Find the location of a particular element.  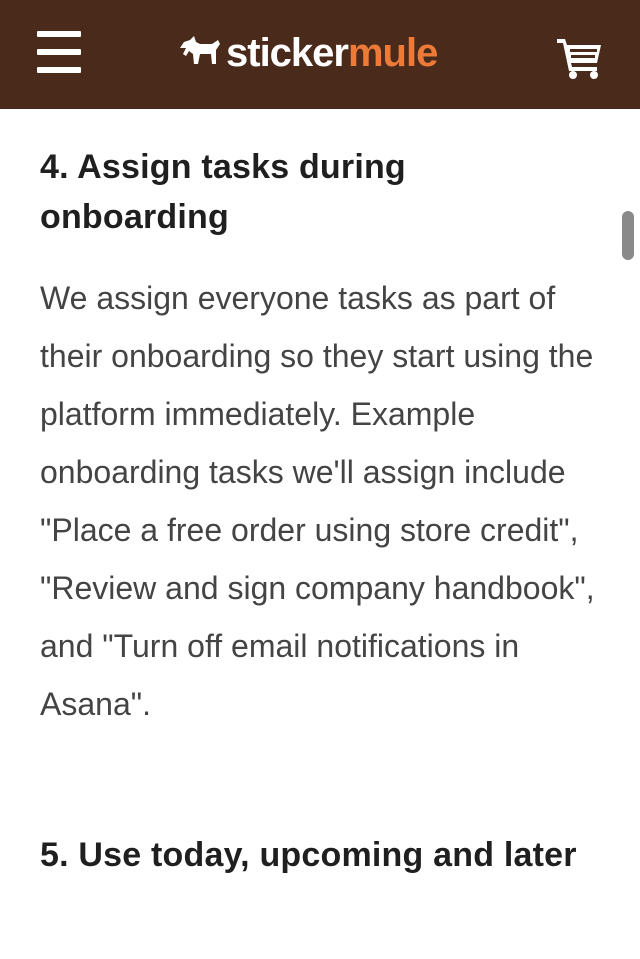

top-nav-bar: sticker mule is located at coordinates (320, 54).